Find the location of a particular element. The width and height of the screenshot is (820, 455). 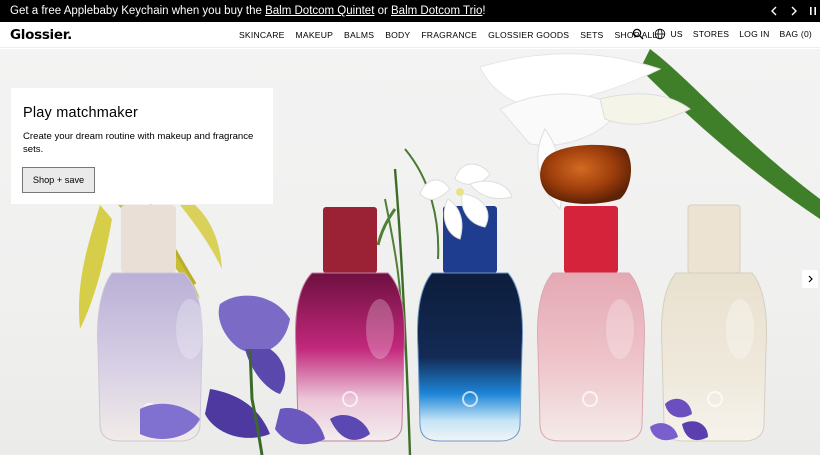

nav-link-fragrance: FRAGRANCE is located at coordinates (449, 35).